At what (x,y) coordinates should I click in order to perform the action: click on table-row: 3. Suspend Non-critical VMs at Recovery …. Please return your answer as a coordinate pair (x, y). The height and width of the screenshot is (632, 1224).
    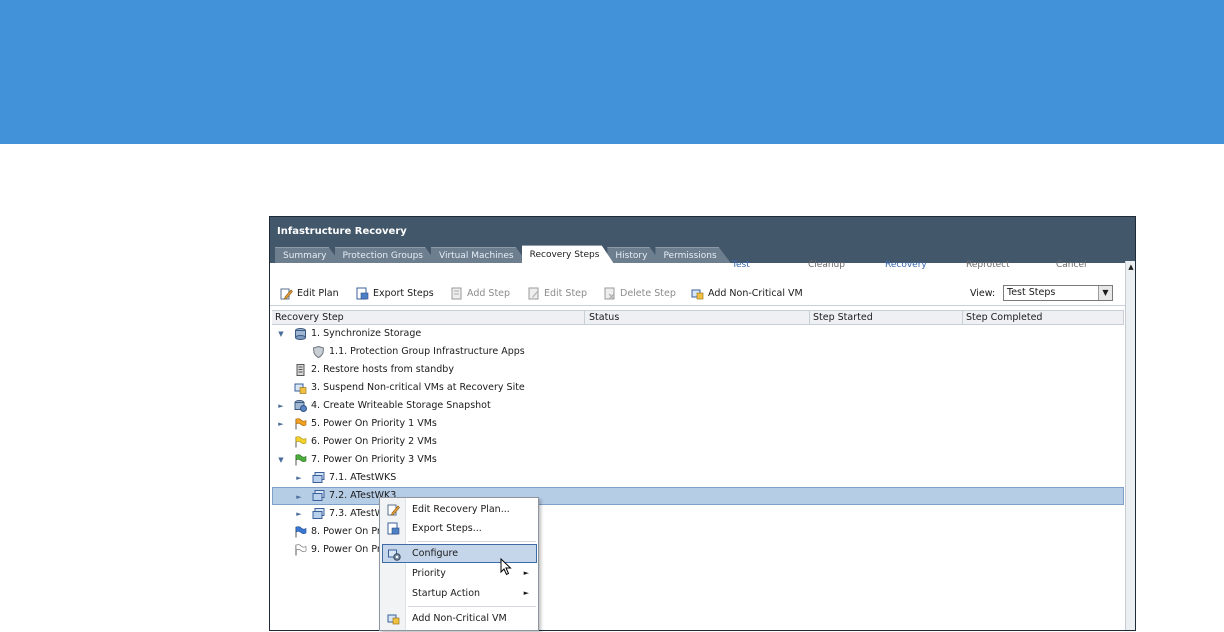
    Looking at the image, I should click on (698, 388).